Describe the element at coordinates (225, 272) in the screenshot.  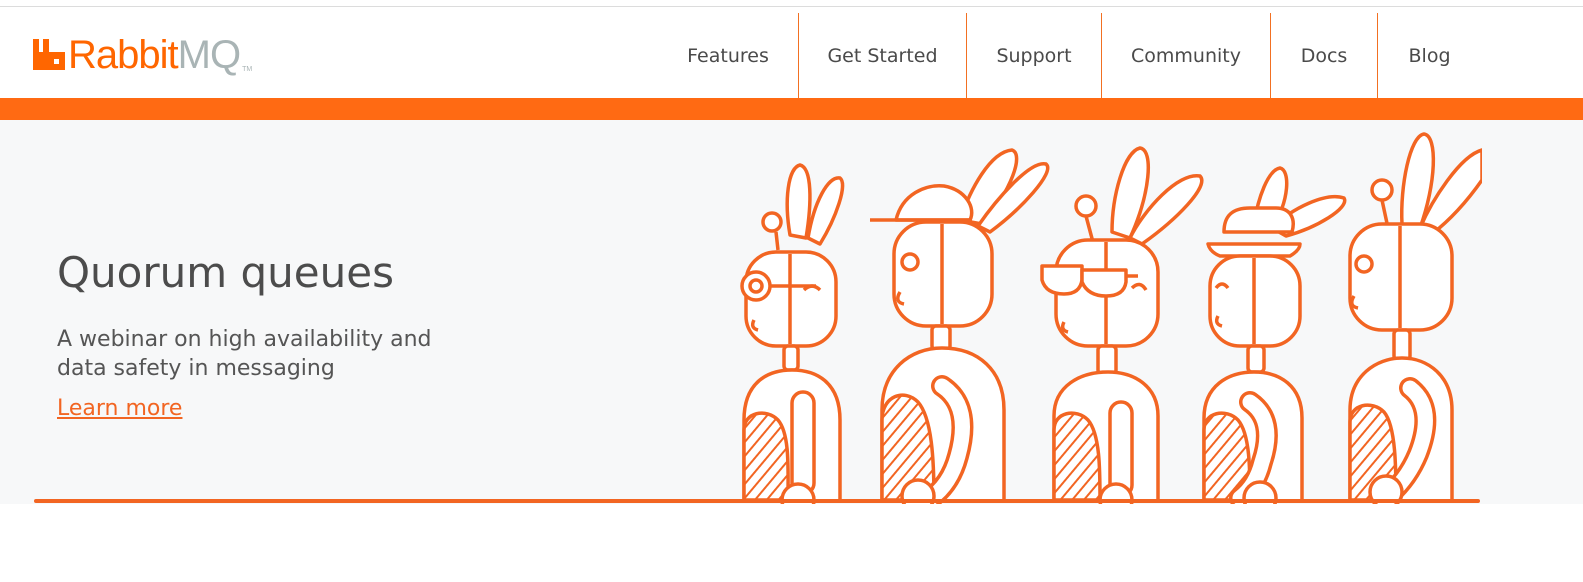
I see `hero-title: Quorum queues` at that location.